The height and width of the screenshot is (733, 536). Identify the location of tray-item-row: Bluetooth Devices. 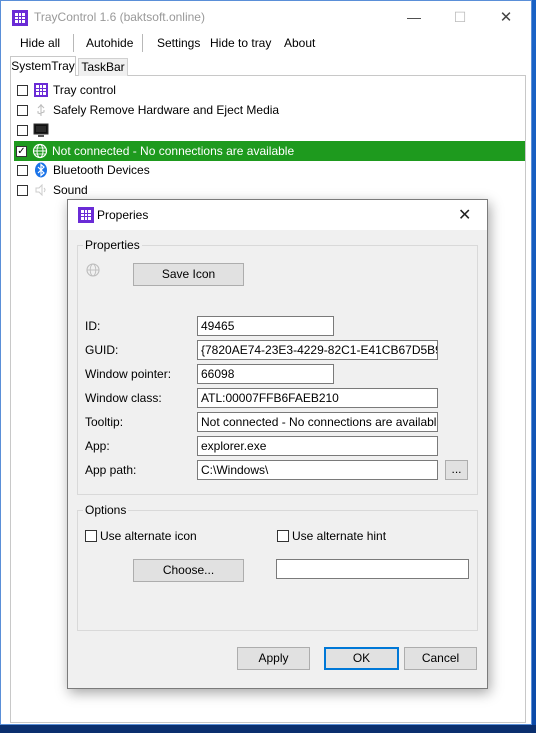
(270, 170).